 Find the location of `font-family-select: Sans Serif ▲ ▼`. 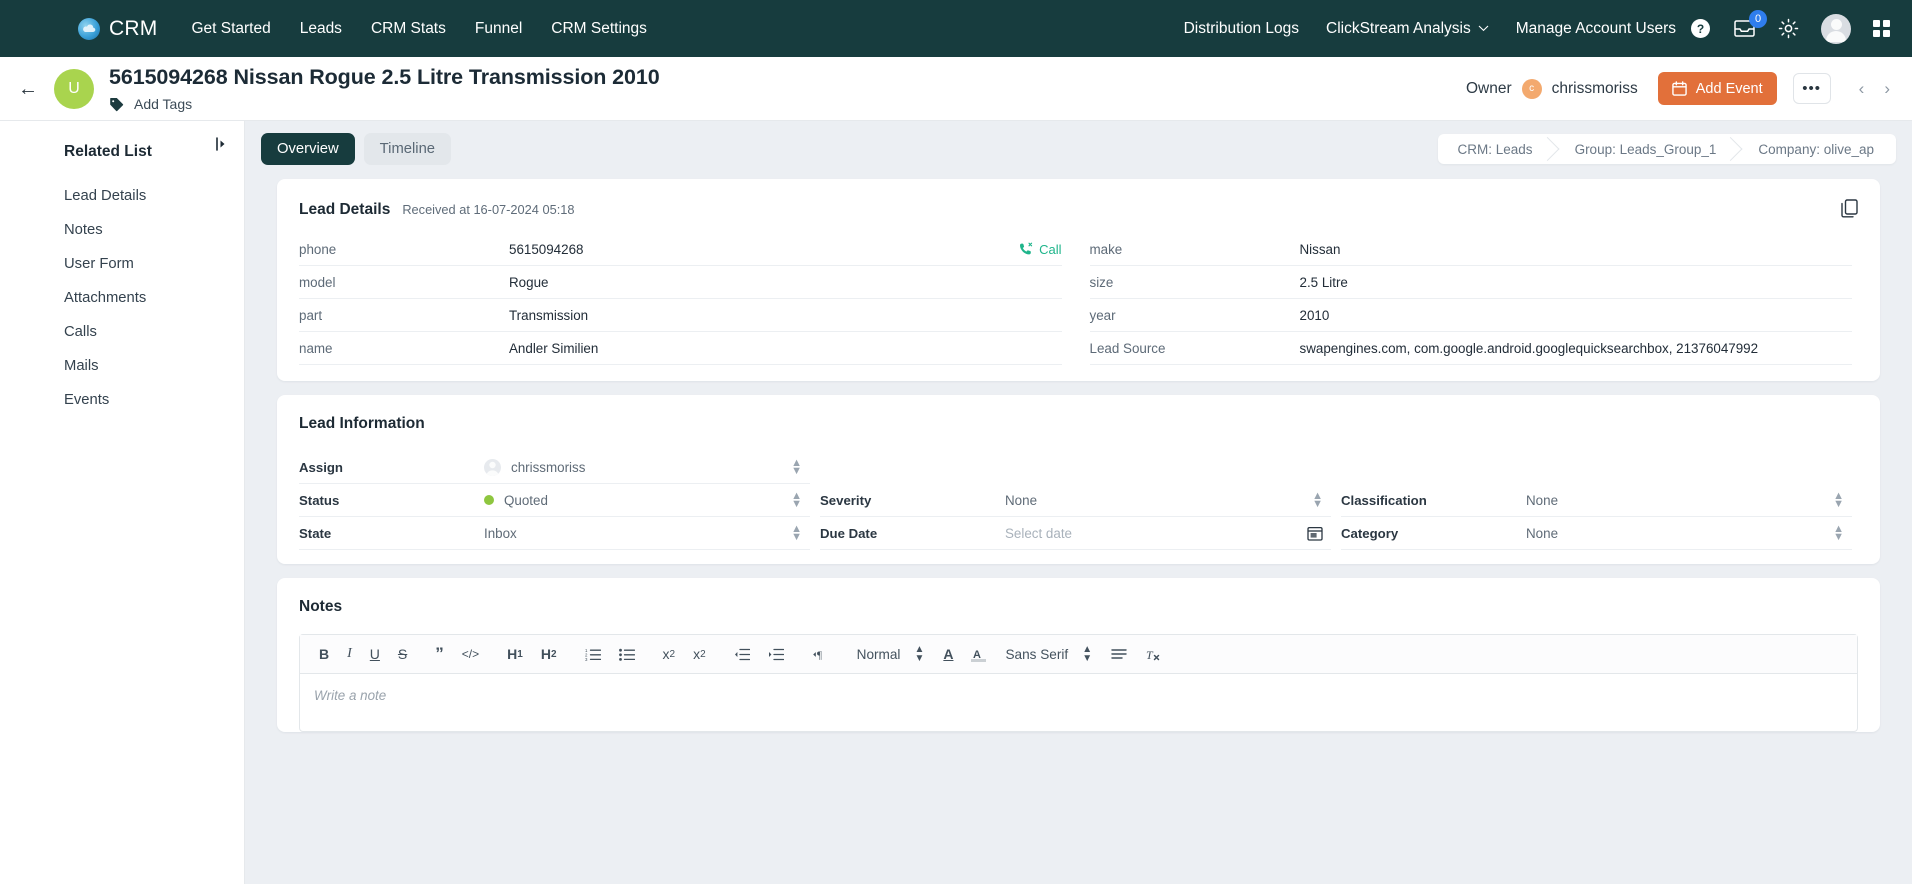

font-family-select: Sans Serif ▲ ▼ is located at coordinates (1048, 654).